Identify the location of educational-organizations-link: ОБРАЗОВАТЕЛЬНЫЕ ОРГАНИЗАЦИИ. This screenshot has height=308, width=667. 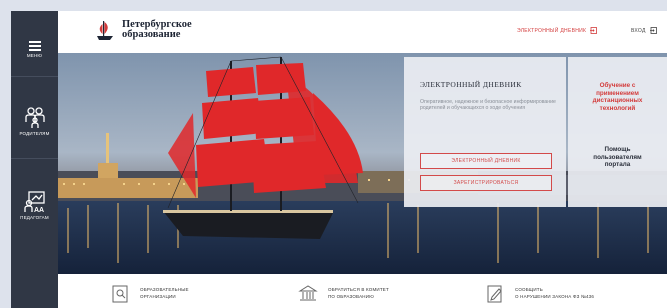
(149, 294).